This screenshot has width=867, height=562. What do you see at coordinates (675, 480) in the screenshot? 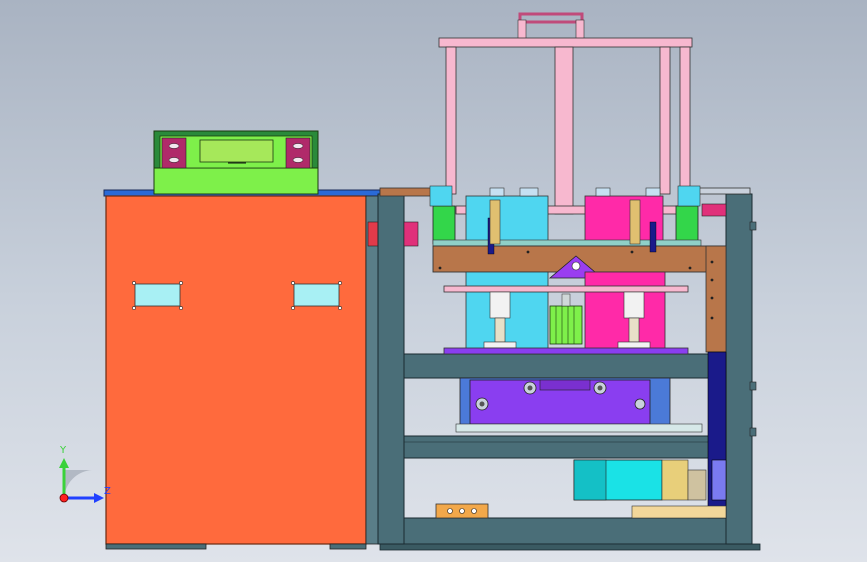
I see `motor-gearbox` at bounding box center [675, 480].